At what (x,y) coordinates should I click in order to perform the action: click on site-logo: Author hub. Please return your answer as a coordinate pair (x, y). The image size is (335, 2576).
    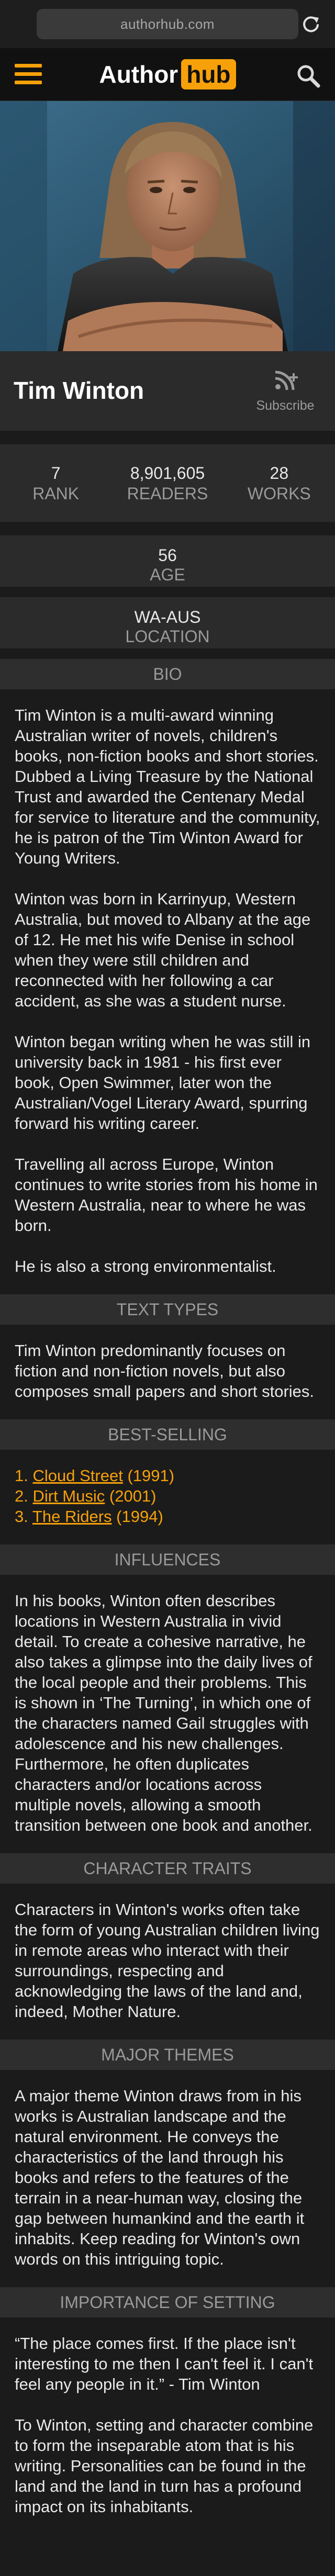
    Looking at the image, I should click on (167, 74).